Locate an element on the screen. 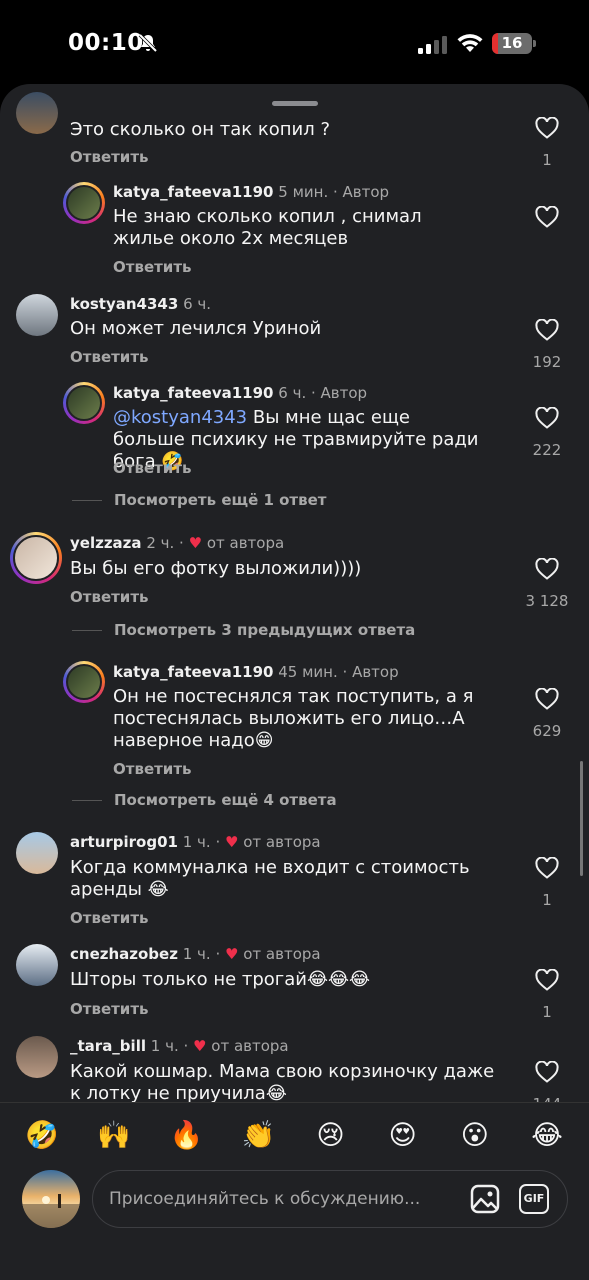 The width and height of the screenshot is (589, 1280). comment-meta: cnezhazobez 1 ч. · ♥ от автора is located at coordinates (195, 954).